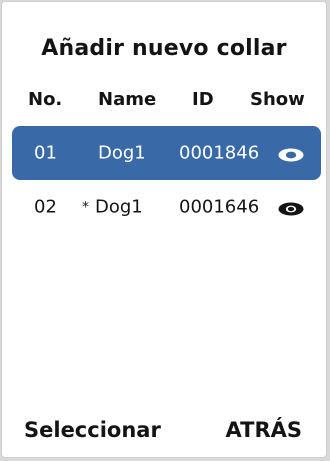 The height and width of the screenshot is (461, 330). I want to click on table-row: 02 * Dog1 0001646, so click(166, 207).